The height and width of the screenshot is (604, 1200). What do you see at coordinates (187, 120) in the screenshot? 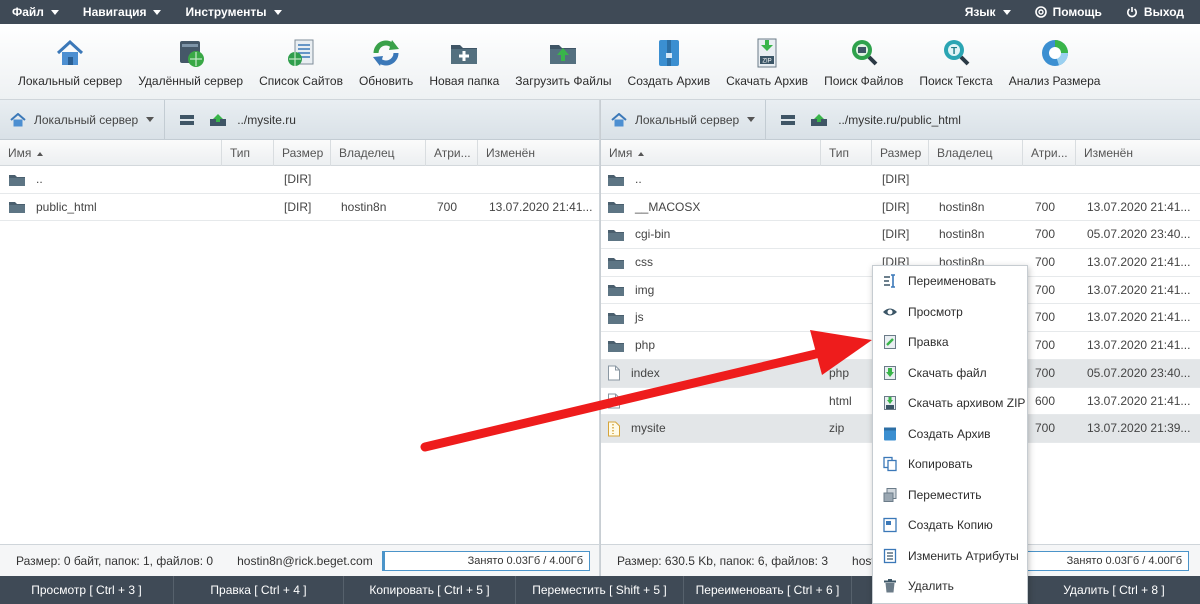
I see `left-drive-button` at bounding box center [187, 120].